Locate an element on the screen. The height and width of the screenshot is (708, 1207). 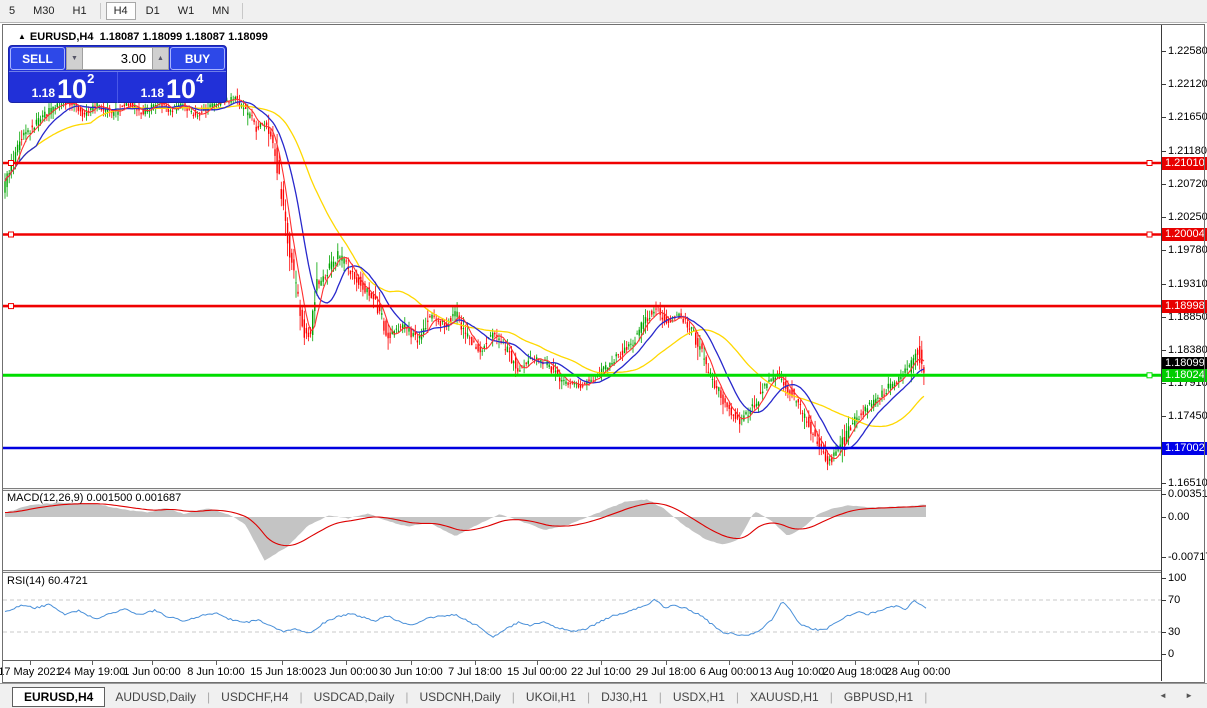
sell-button: SELL is located at coordinates (37, 58).